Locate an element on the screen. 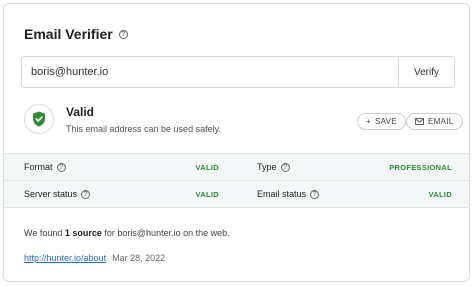  email-status-cell: Email status ? VALID is located at coordinates (353, 194).